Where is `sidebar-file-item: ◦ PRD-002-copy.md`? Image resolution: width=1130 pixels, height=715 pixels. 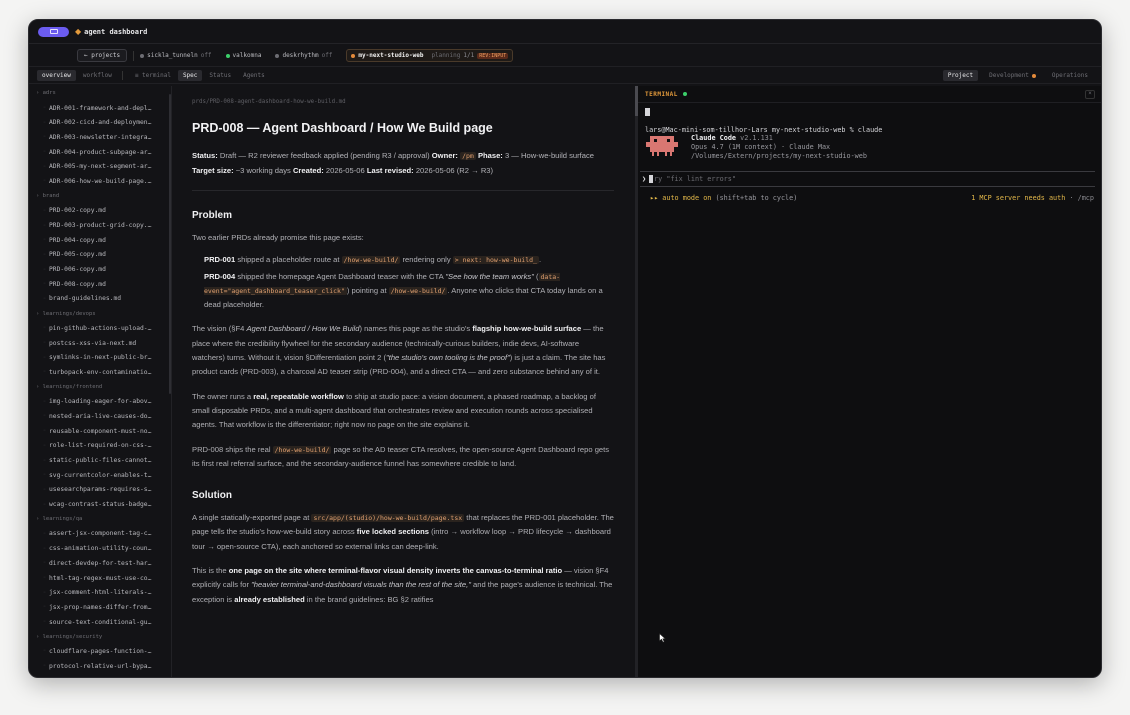 sidebar-file-item: ◦ PRD-002-copy.md is located at coordinates (100, 211).